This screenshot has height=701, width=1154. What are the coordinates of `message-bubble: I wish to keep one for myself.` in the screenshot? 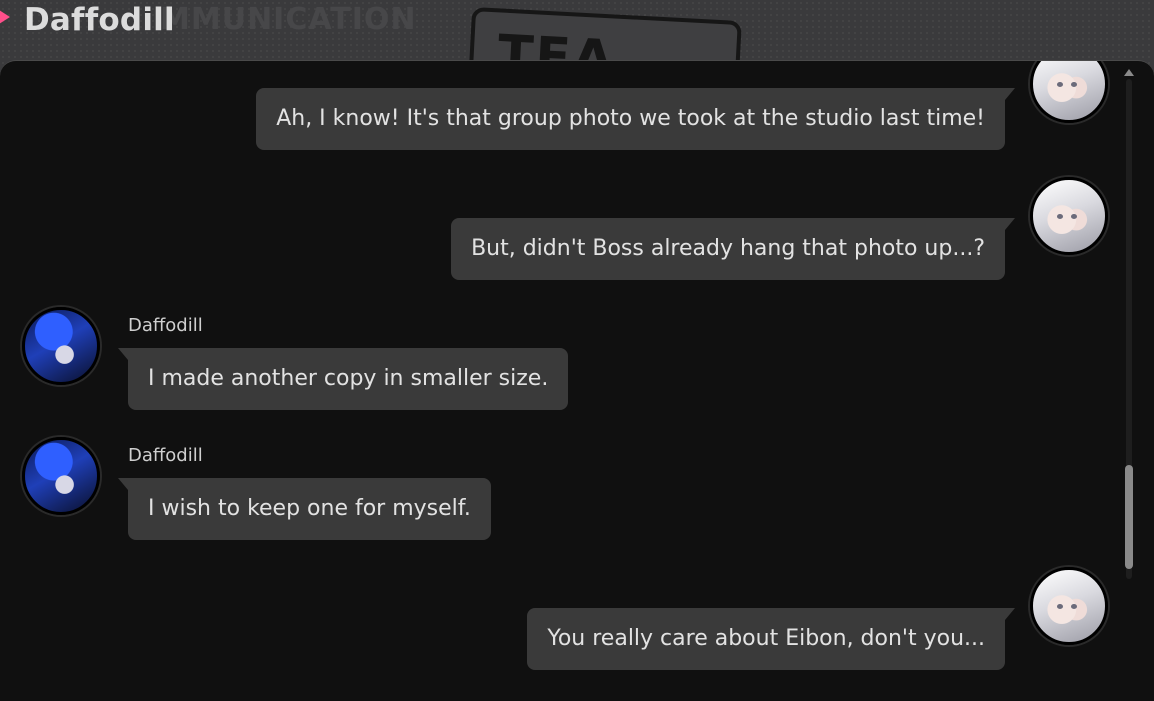 It's located at (304, 509).